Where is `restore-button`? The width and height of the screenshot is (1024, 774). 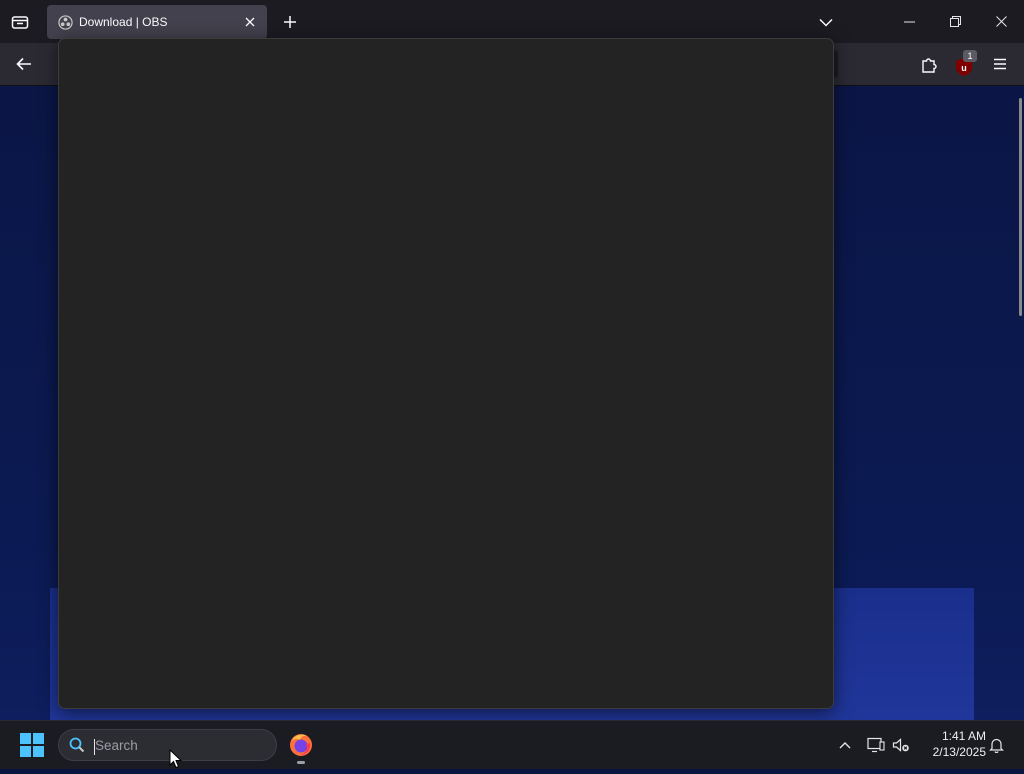 restore-button is located at coordinates (955, 21).